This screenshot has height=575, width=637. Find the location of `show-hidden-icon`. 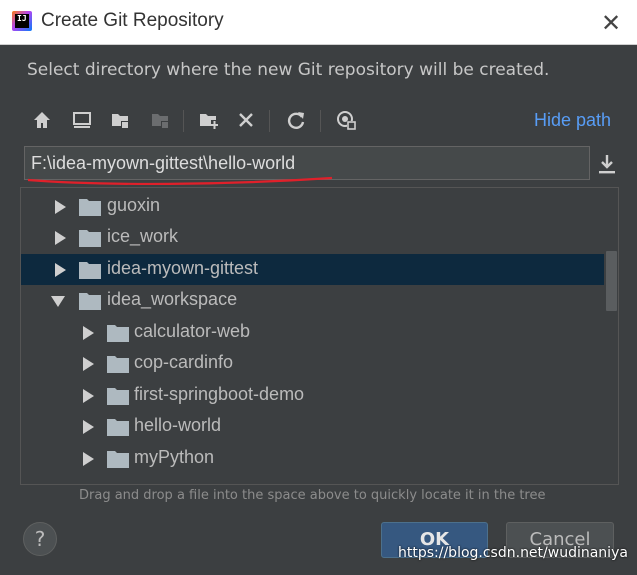

show-hidden-icon is located at coordinates (346, 120).